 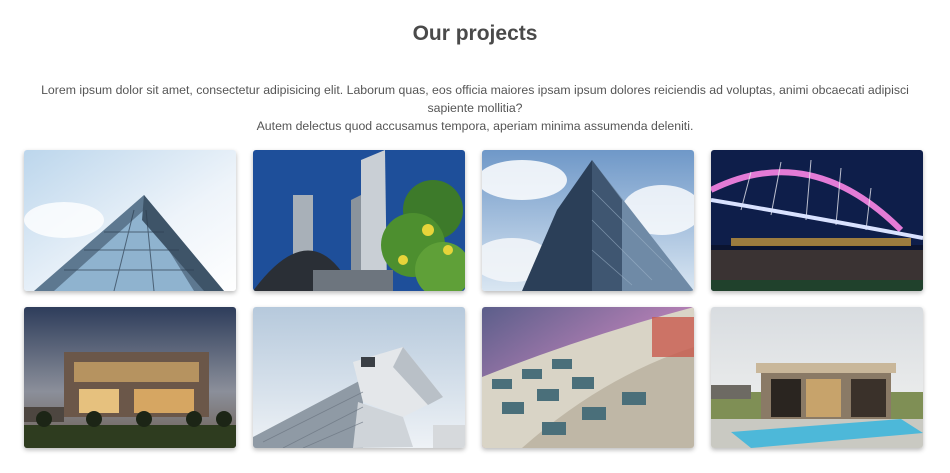 What do you see at coordinates (475, 33) in the screenshot?
I see `section-title: Our projects` at bounding box center [475, 33].